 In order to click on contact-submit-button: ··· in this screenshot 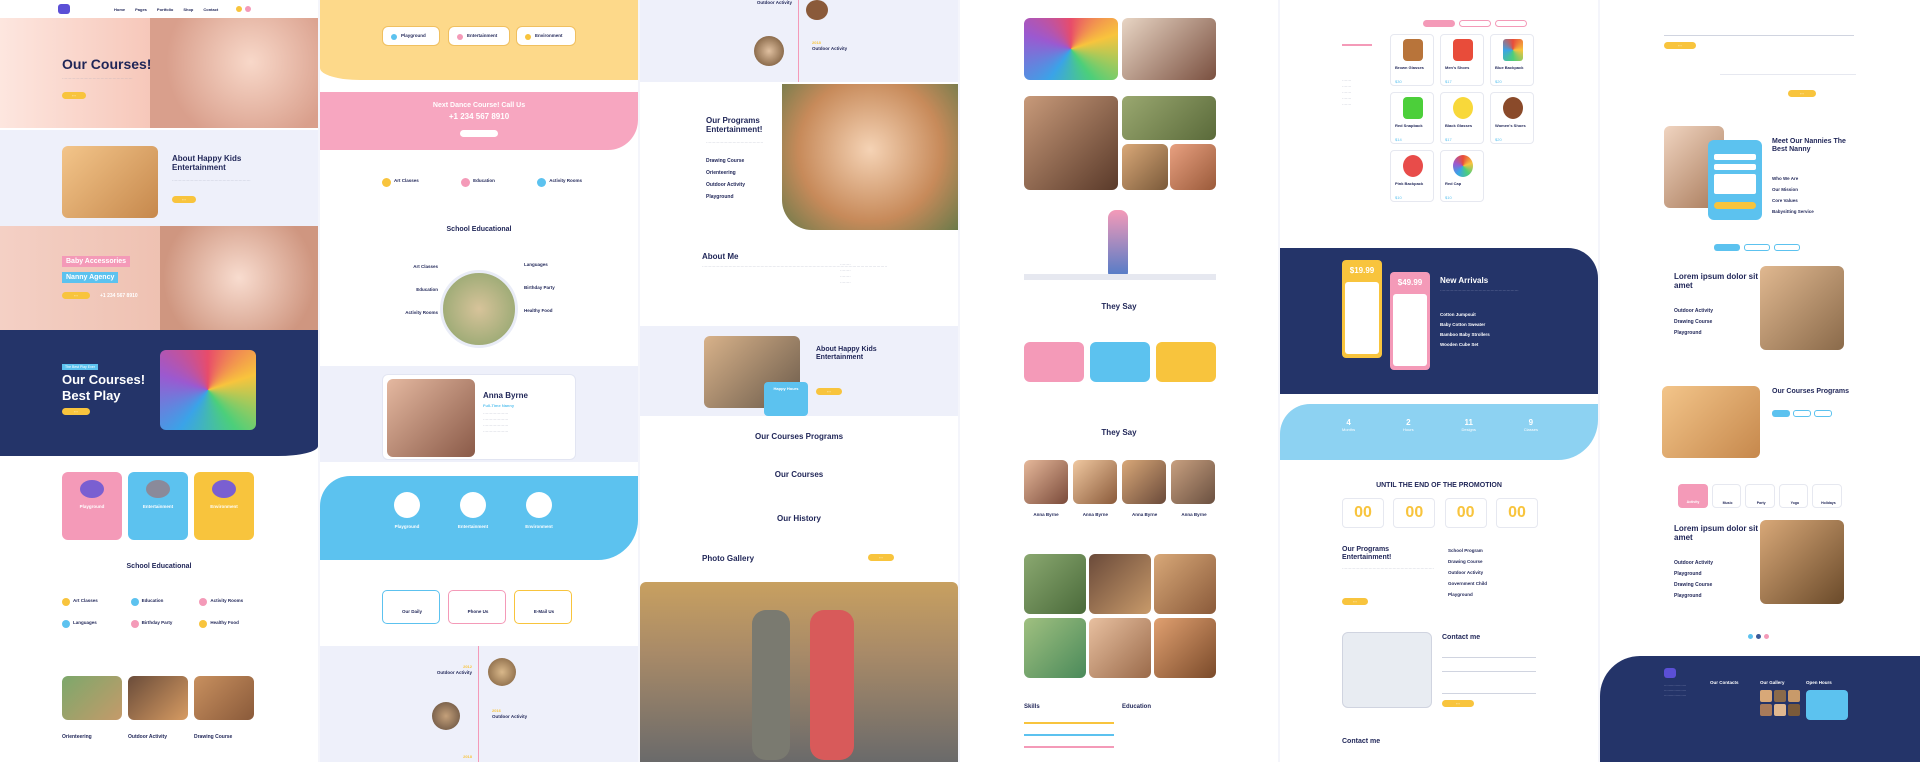, I will do `click(1458, 703)`.